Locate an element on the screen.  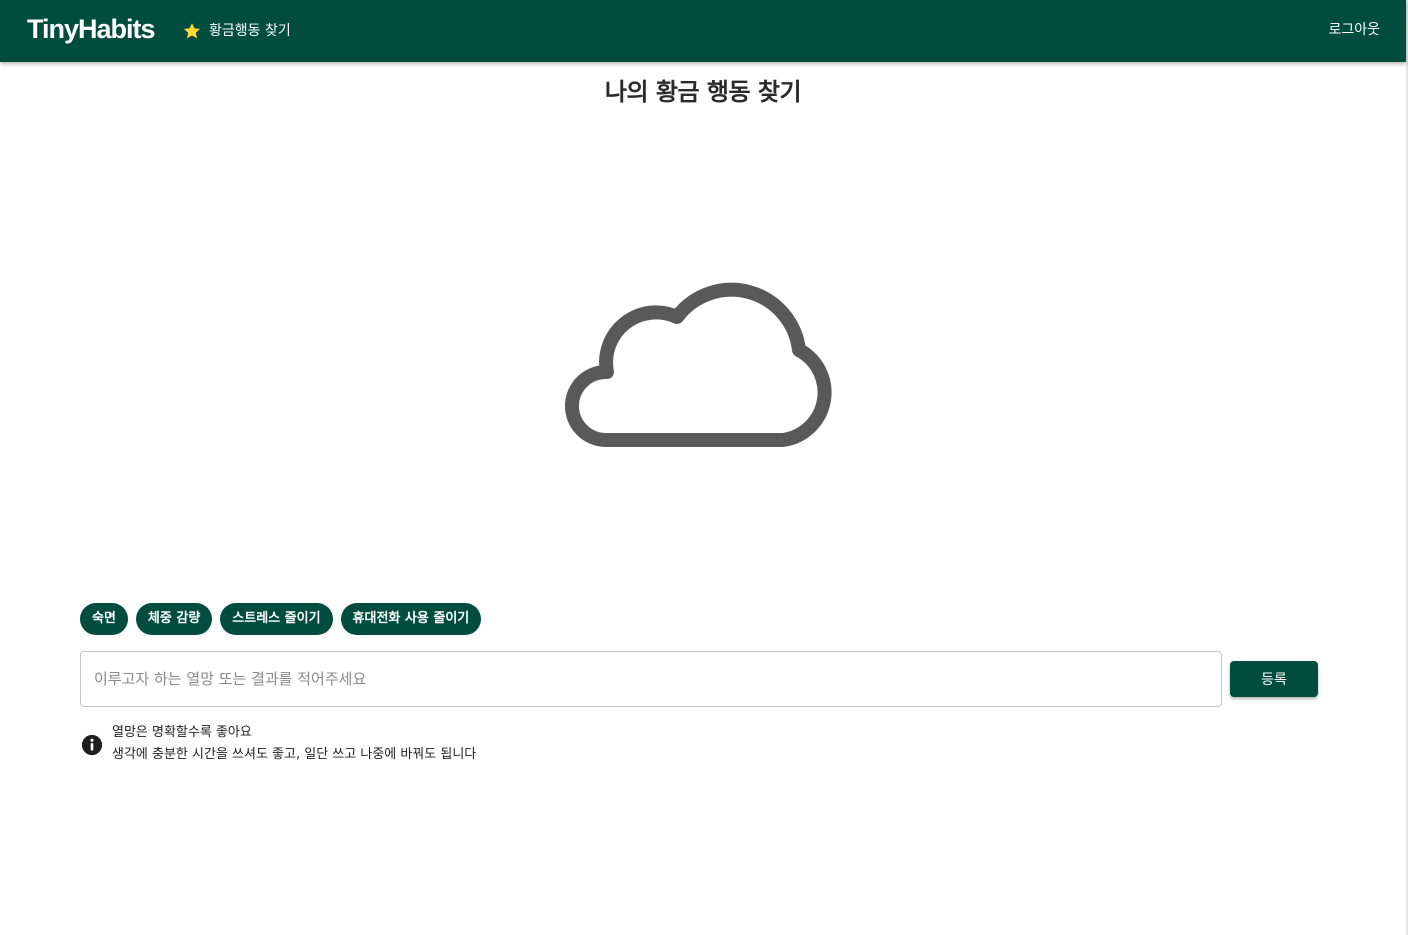
chip-sleep: 숙면 is located at coordinates (104, 619).